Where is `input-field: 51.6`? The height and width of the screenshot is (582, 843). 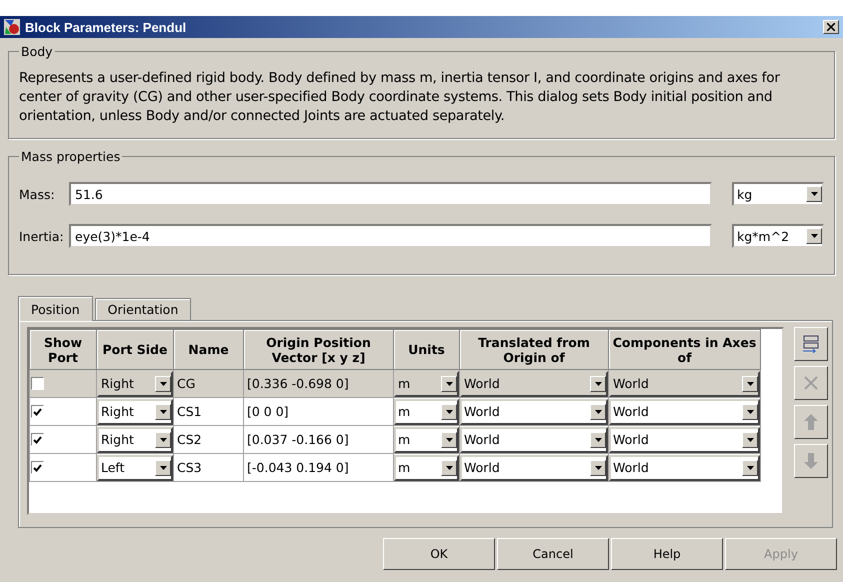 input-field: 51.6 is located at coordinates (390, 194).